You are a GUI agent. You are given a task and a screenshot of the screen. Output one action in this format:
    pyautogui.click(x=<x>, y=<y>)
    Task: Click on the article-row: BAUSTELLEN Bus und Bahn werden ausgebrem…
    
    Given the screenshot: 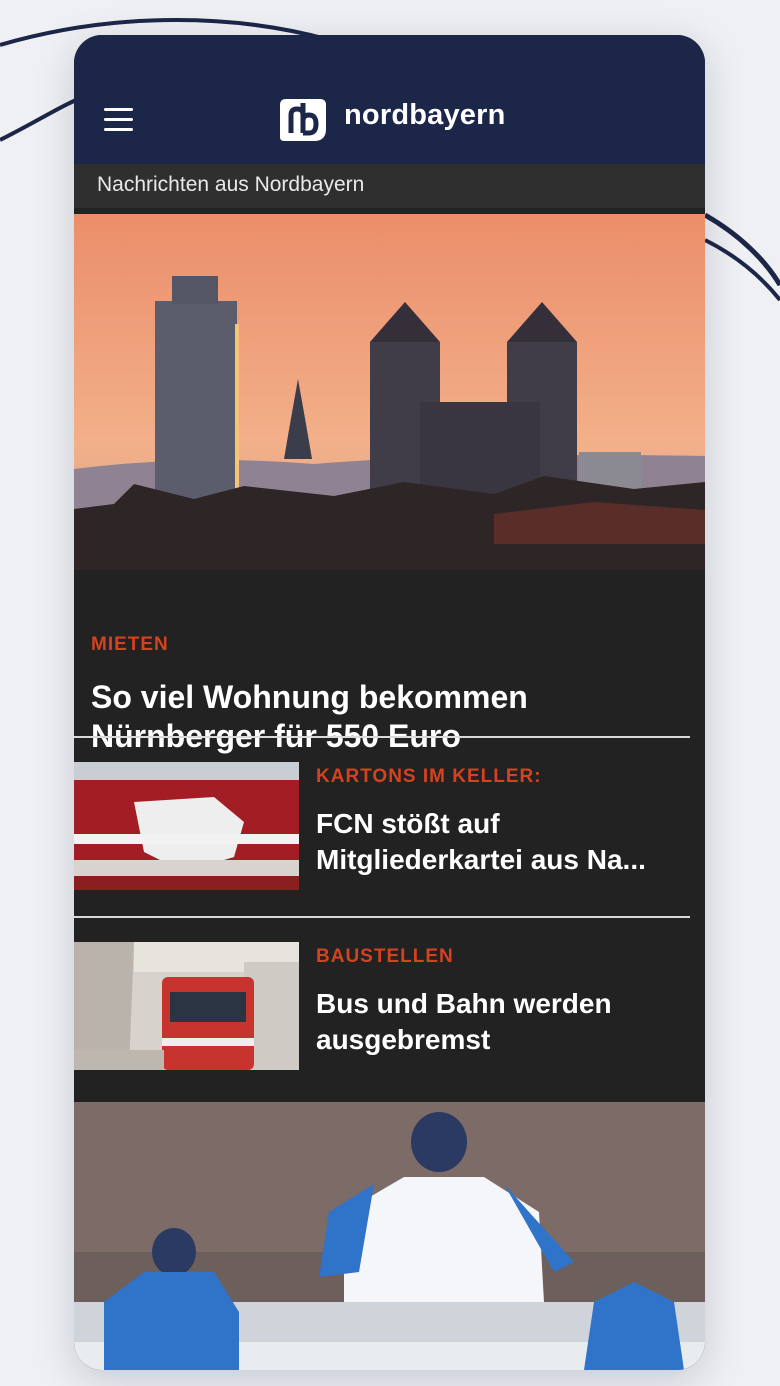 What is the action you would take?
    pyautogui.click(x=389, y=1006)
    